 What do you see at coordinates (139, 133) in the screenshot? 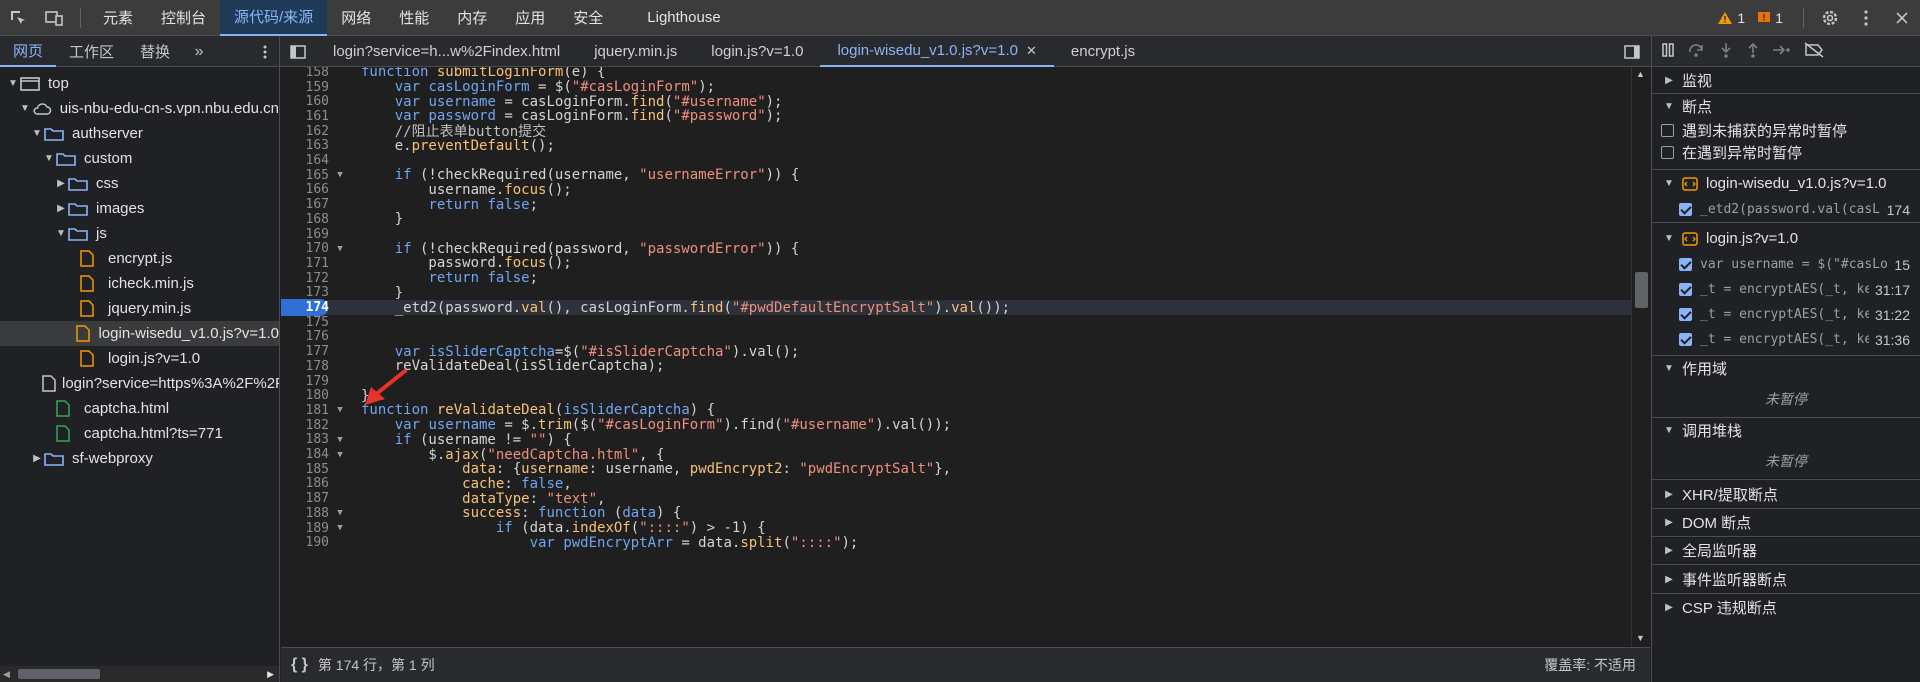
I see `tree-item: ▼ authserver` at bounding box center [139, 133].